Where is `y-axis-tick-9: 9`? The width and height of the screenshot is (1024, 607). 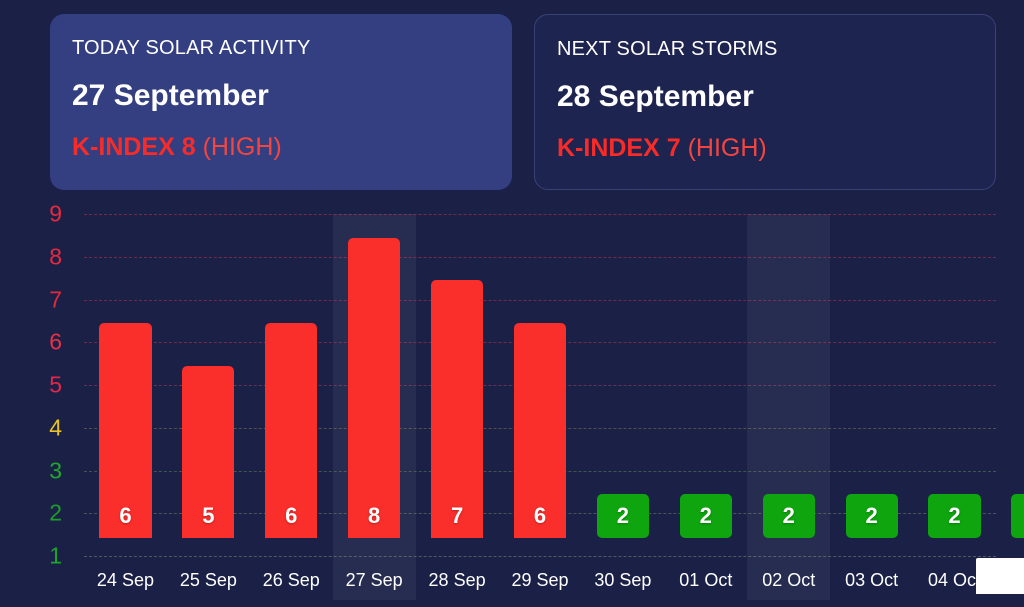 y-axis-tick-9: 9 is located at coordinates (55, 213).